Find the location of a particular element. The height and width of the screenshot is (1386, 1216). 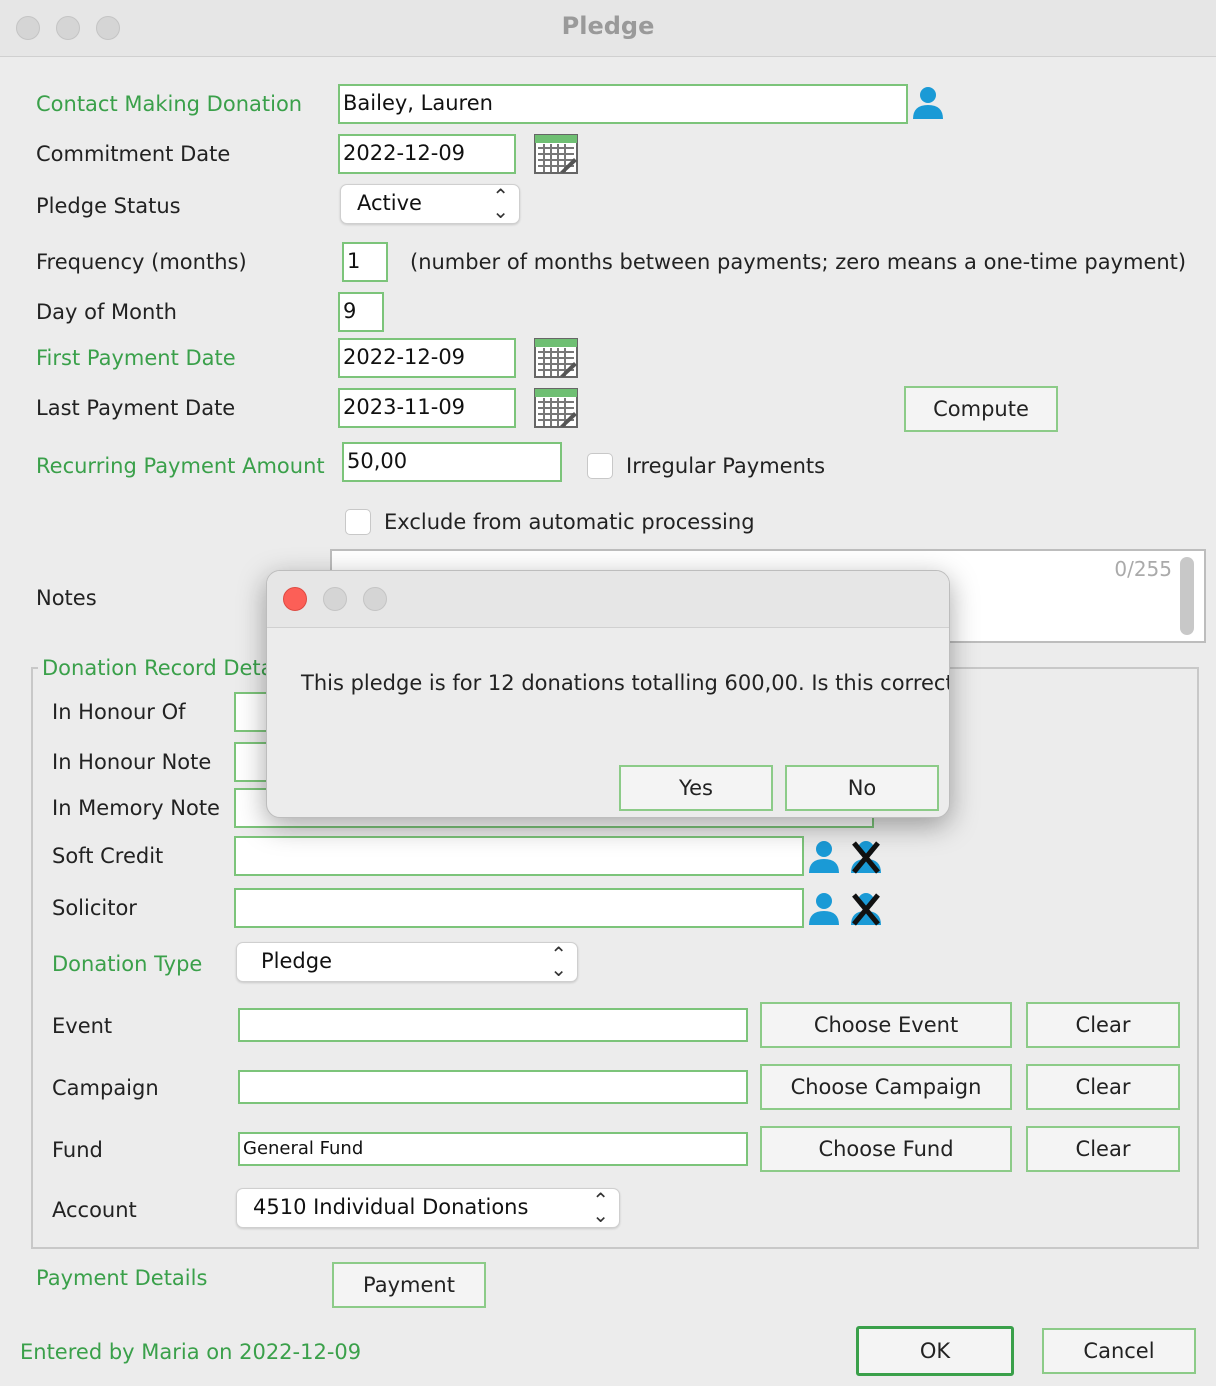

day-of-month-label: Day of Month is located at coordinates (106, 312).